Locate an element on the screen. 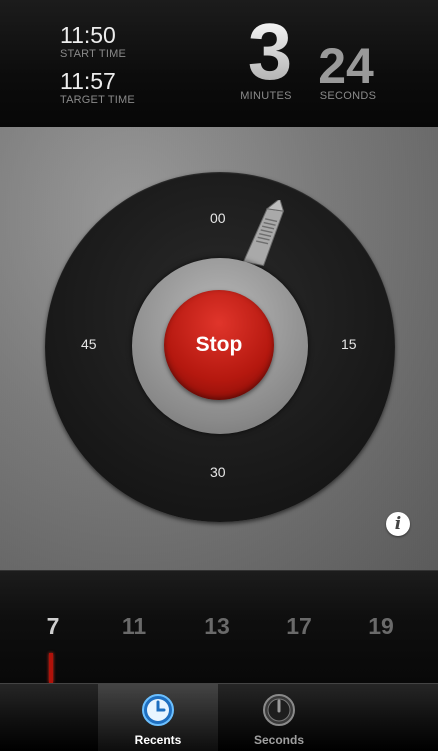 The image size is (438, 751). seconds-remaining: 24 is located at coordinates (346, 66).